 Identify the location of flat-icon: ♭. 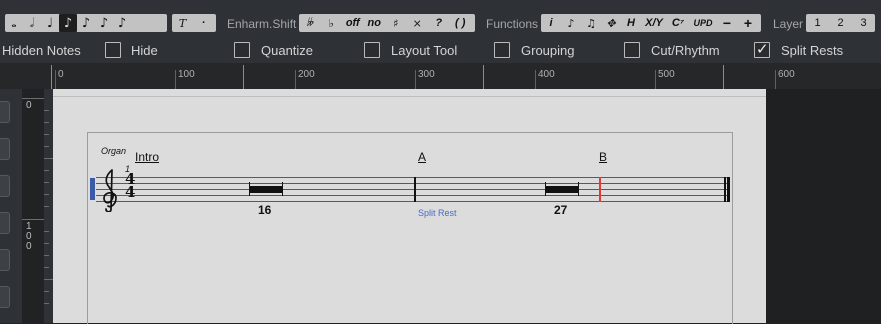
(332, 23).